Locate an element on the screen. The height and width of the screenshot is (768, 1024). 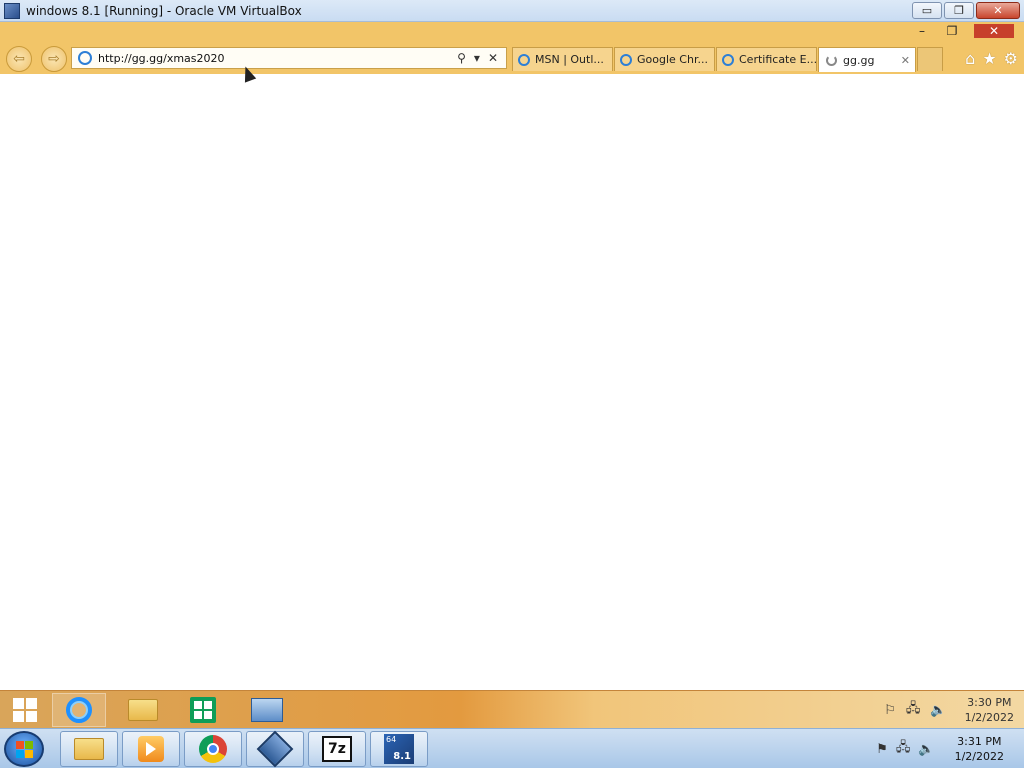
host-system-tray: ⚑ 🖧 🔈 3:31 PM 1/2/2022 is located at coordinates (940, 749).